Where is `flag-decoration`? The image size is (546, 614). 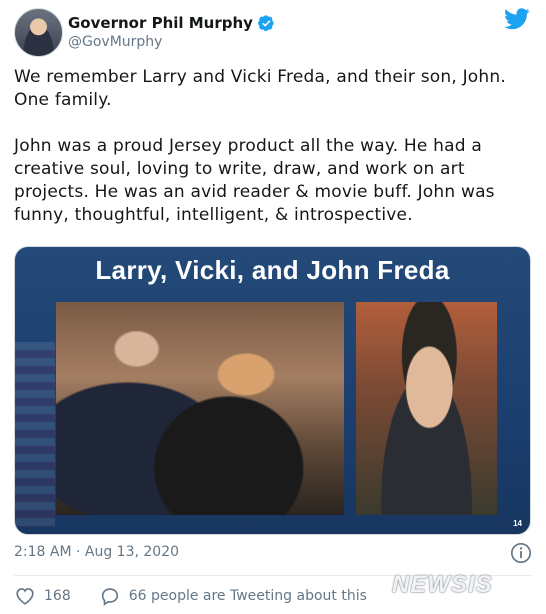
flag-decoration is located at coordinates (35, 434).